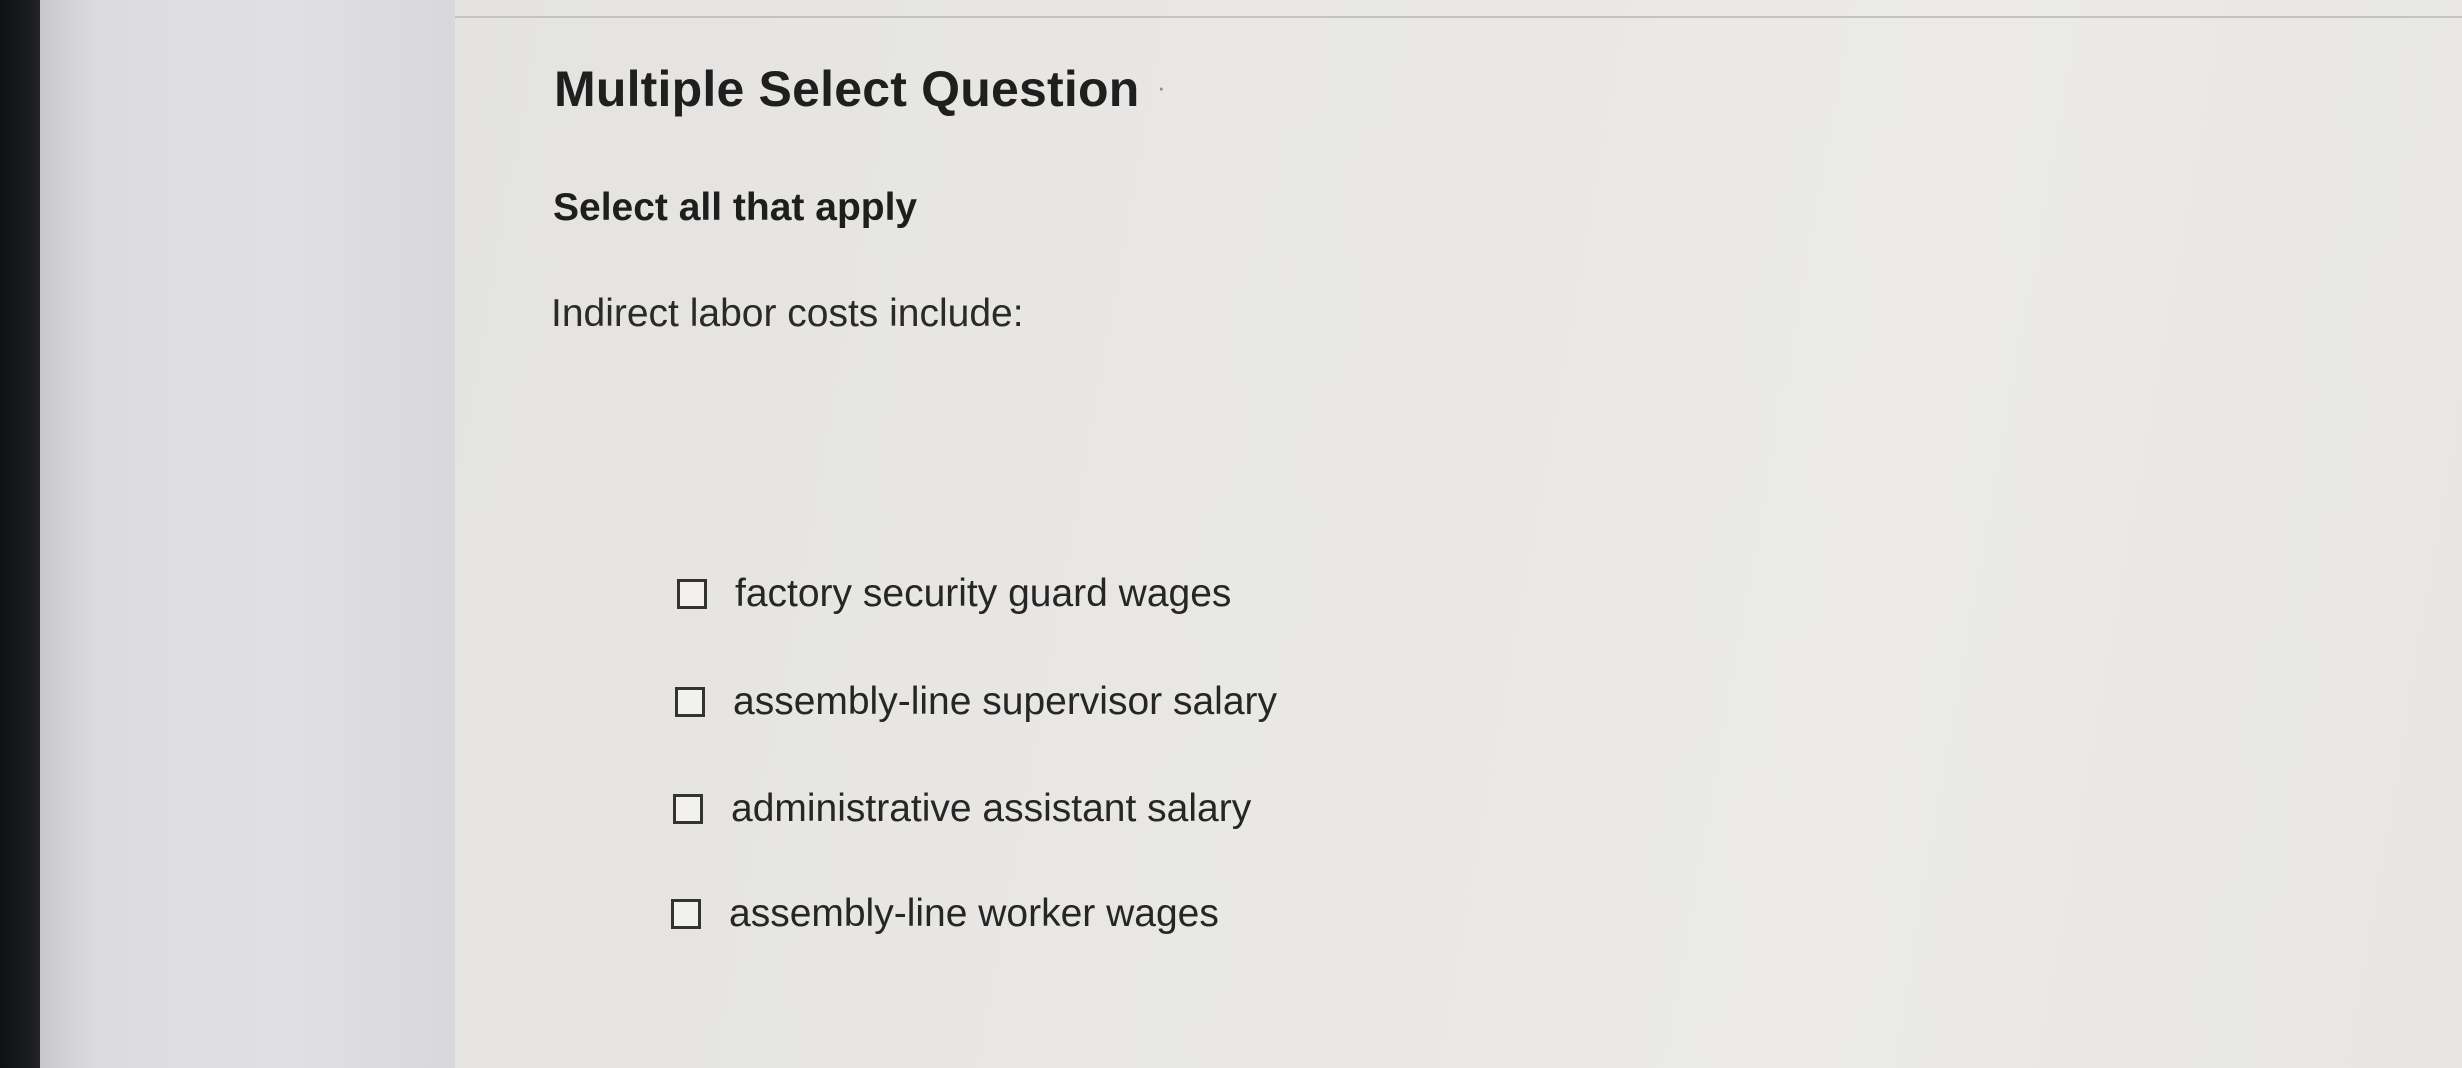 This screenshot has width=2462, height=1068. Describe the element at coordinates (787, 313) in the screenshot. I see `question-prompt: Indirect labor costs include:` at that location.